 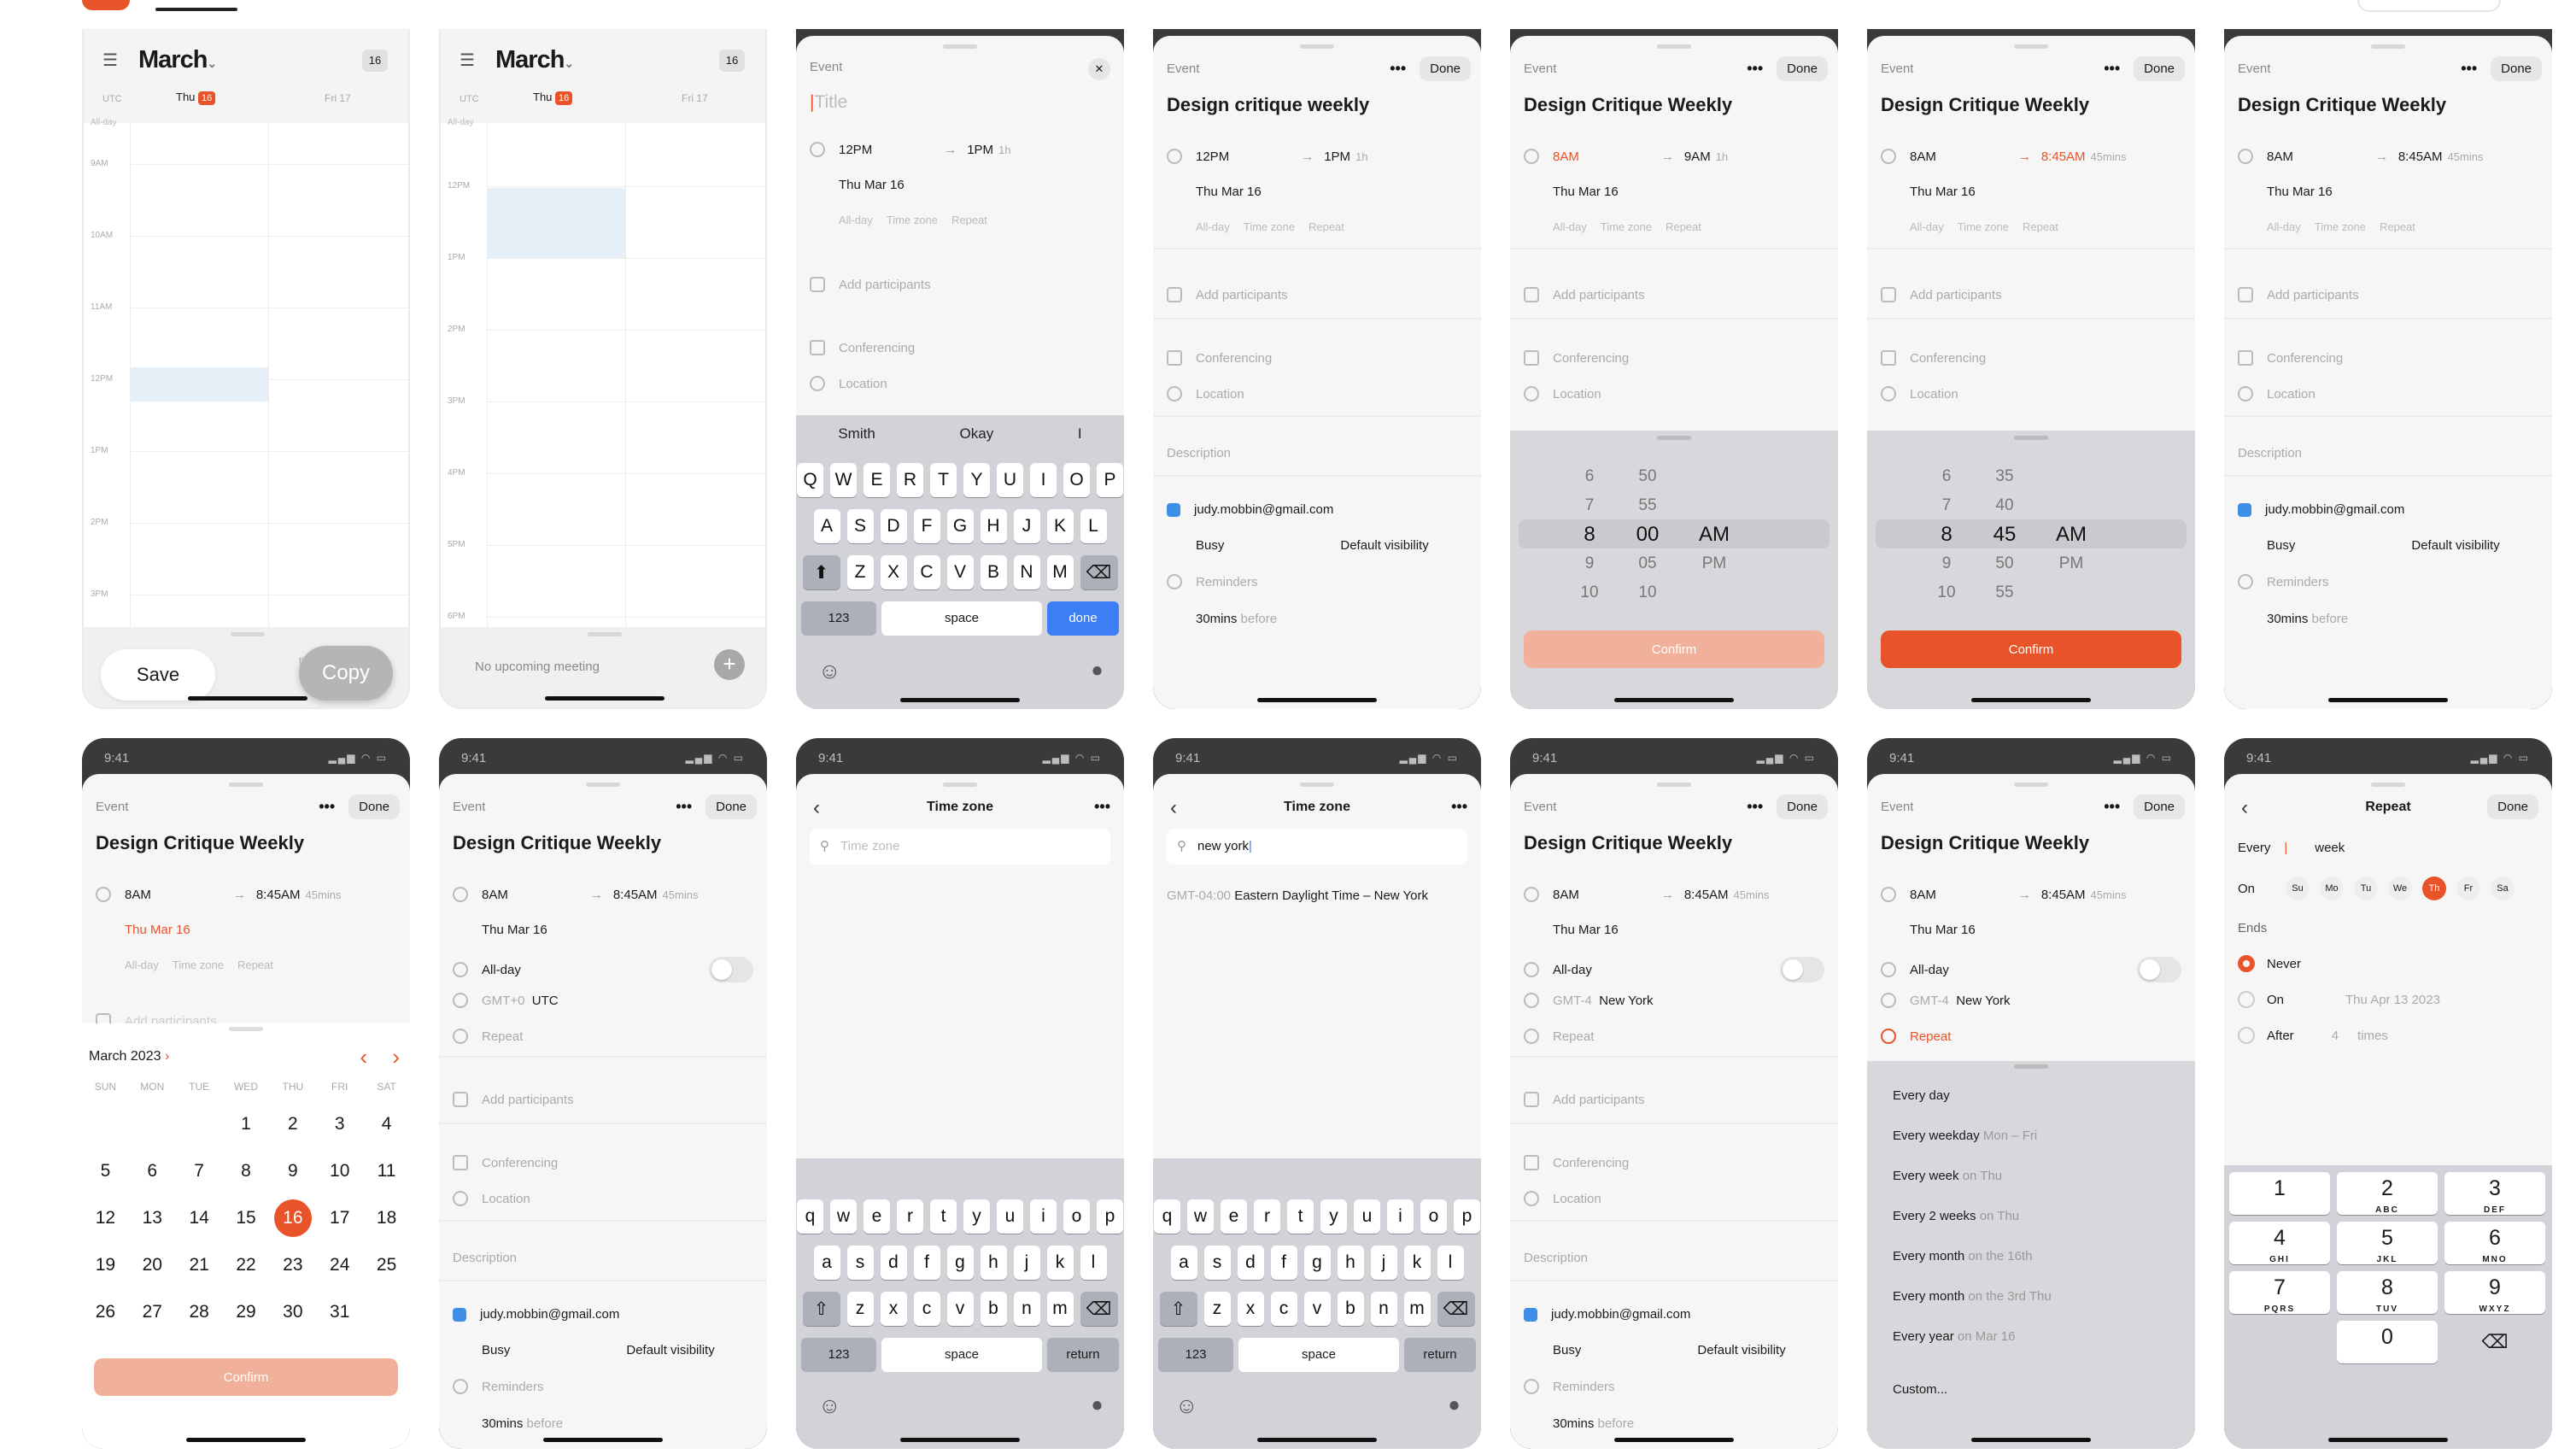 What do you see at coordinates (2503, 889) in the screenshot?
I see `weekday-toggle-sa: Sa` at bounding box center [2503, 889].